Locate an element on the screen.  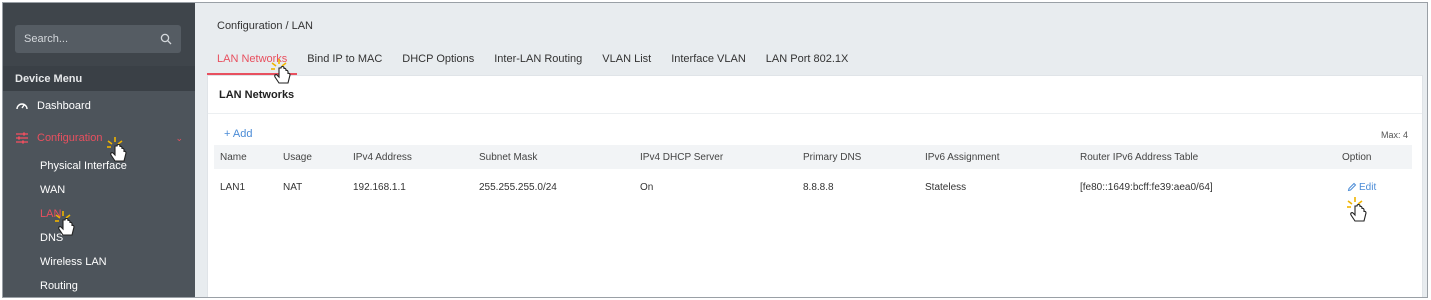
column-header: Router IPv6 Address Table is located at coordinates (1139, 157).